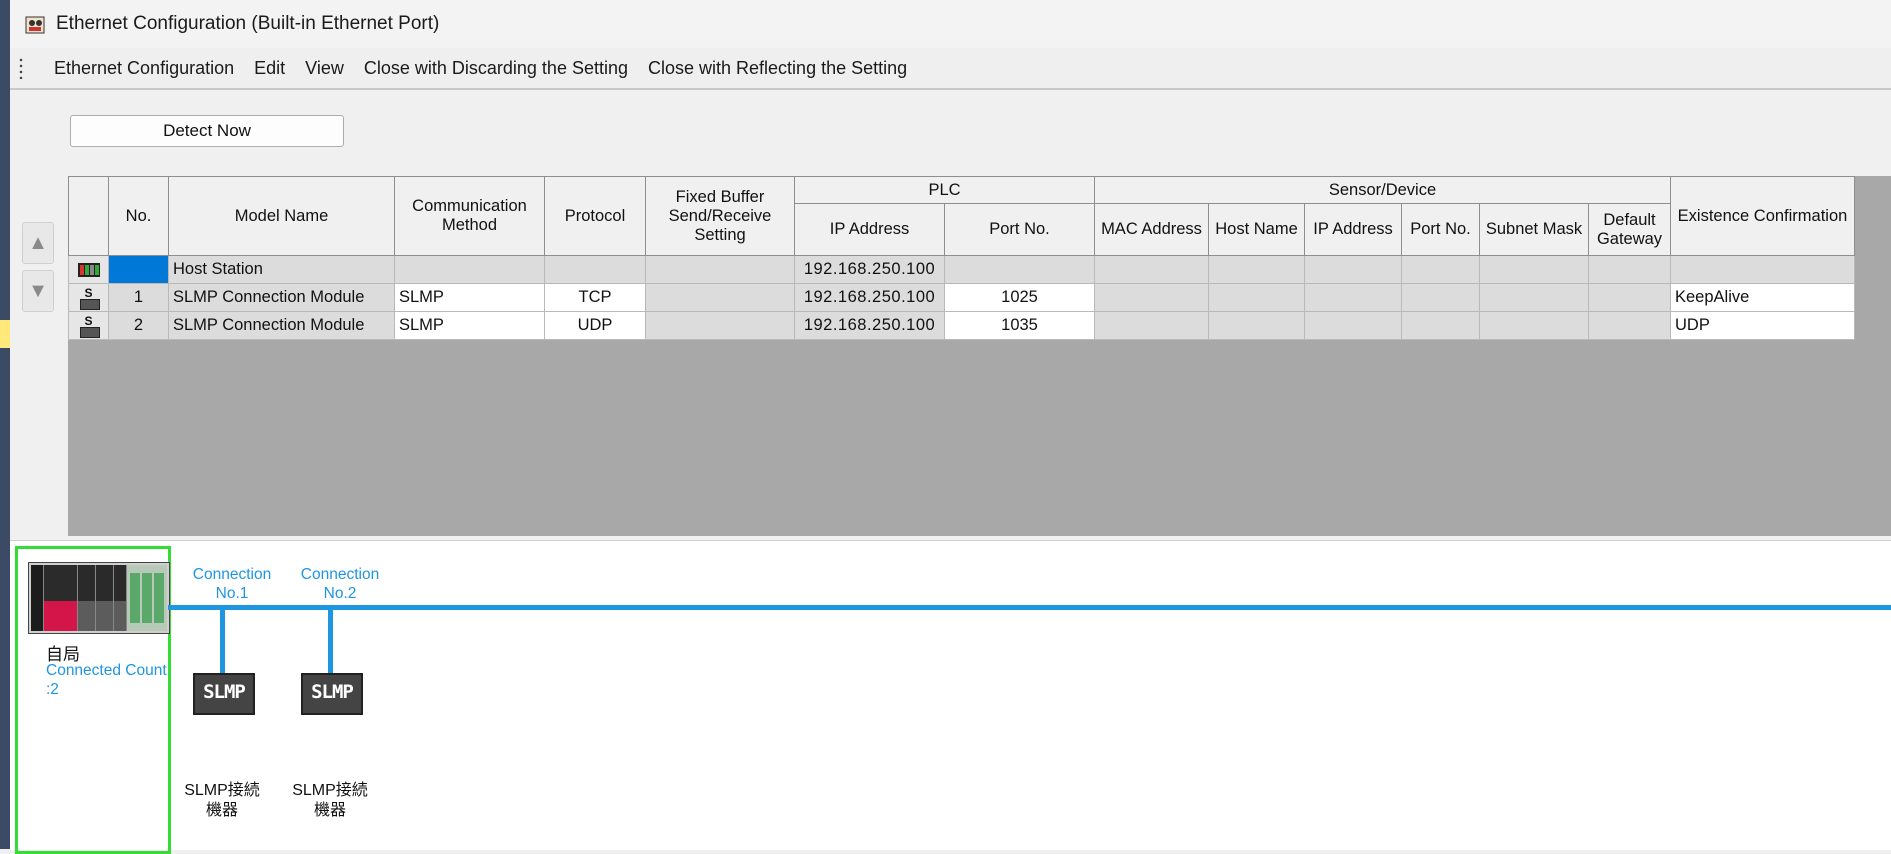 Image resolution: width=1891 pixels, height=854 pixels. Describe the element at coordinates (1029, 607) in the screenshot. I see `ethernet-bus-line` at that location.